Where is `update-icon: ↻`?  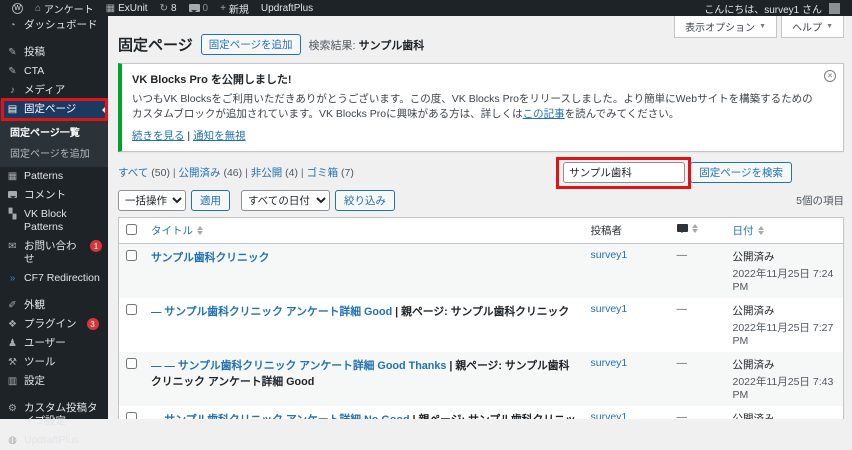
update-icon: ↻ is located at coordinates (164, 8).